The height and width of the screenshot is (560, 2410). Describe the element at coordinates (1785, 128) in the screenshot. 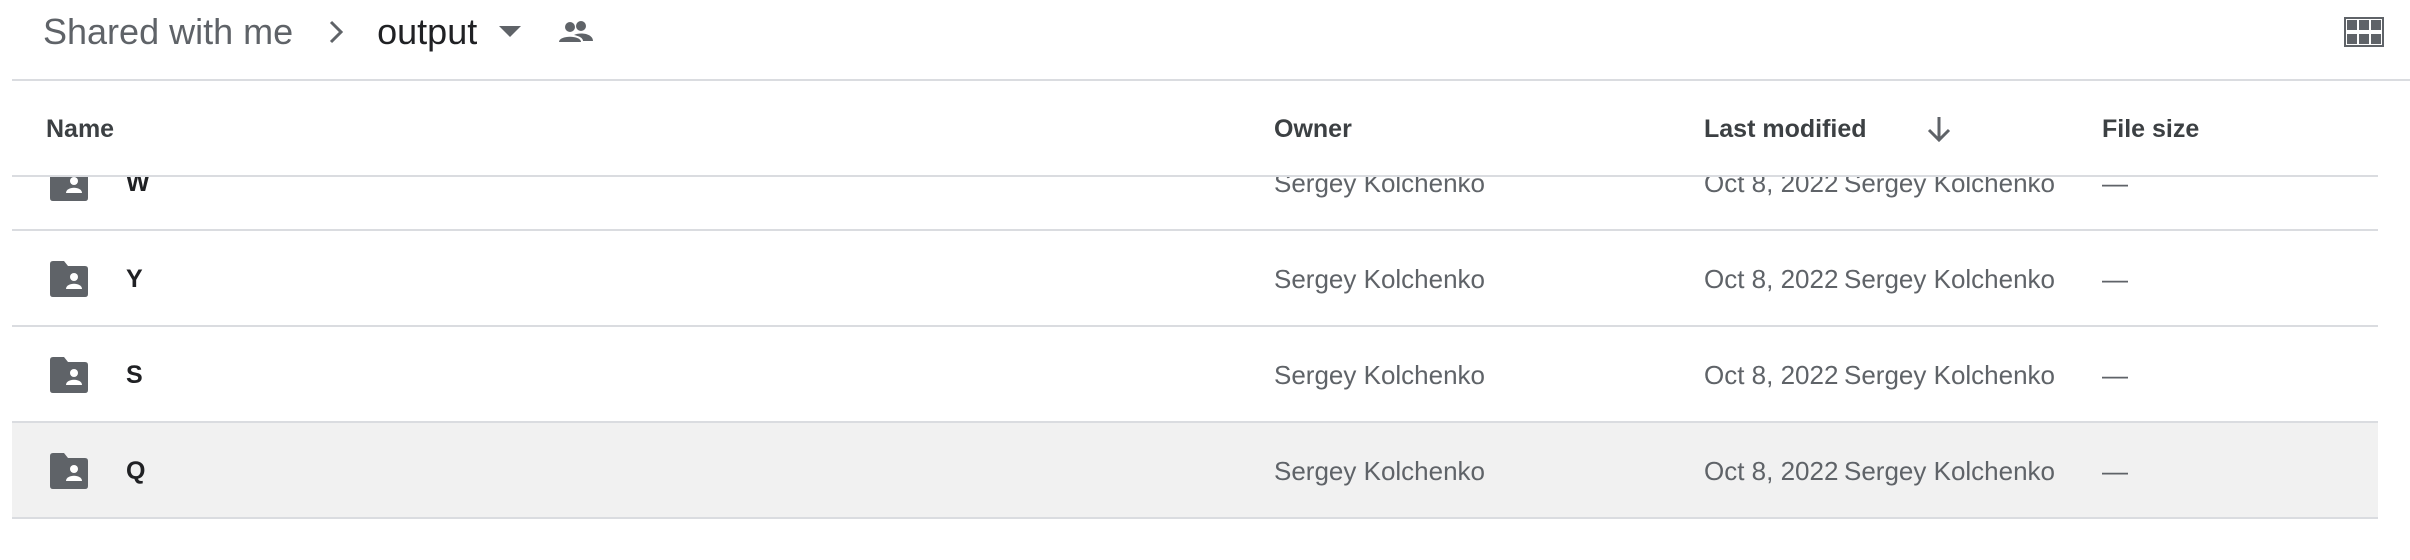

I see `column-header-last-modified-label: Last modified` at that location.